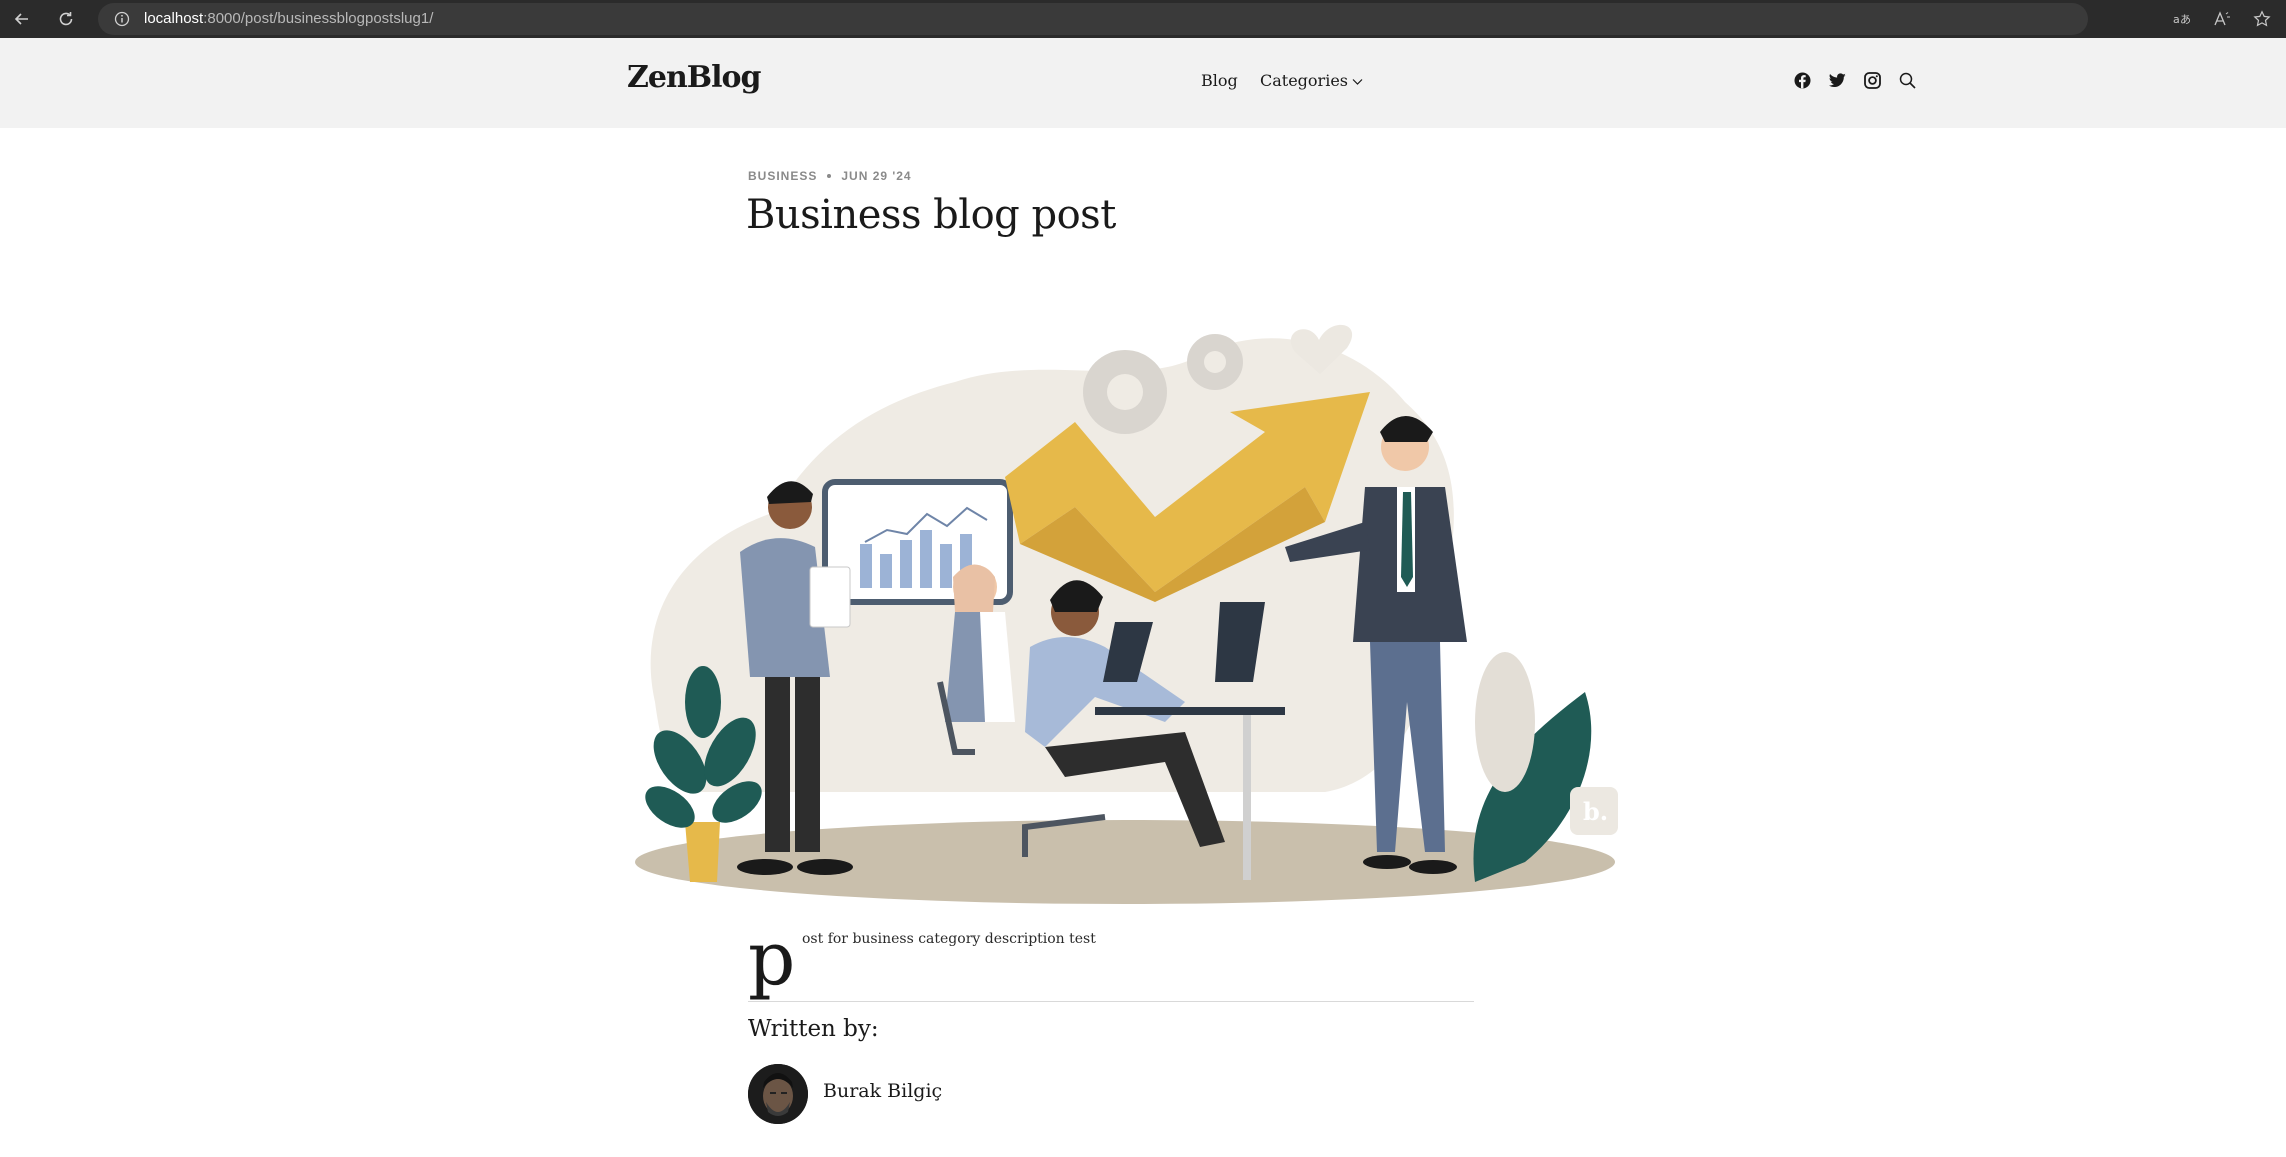 Image resolution: width=2286 pixels, height=1157 pixels. What do you see at coordinates (1837, 80) in the screenshot?
I see `twitter-icon` at bounding box center [1837, 80].